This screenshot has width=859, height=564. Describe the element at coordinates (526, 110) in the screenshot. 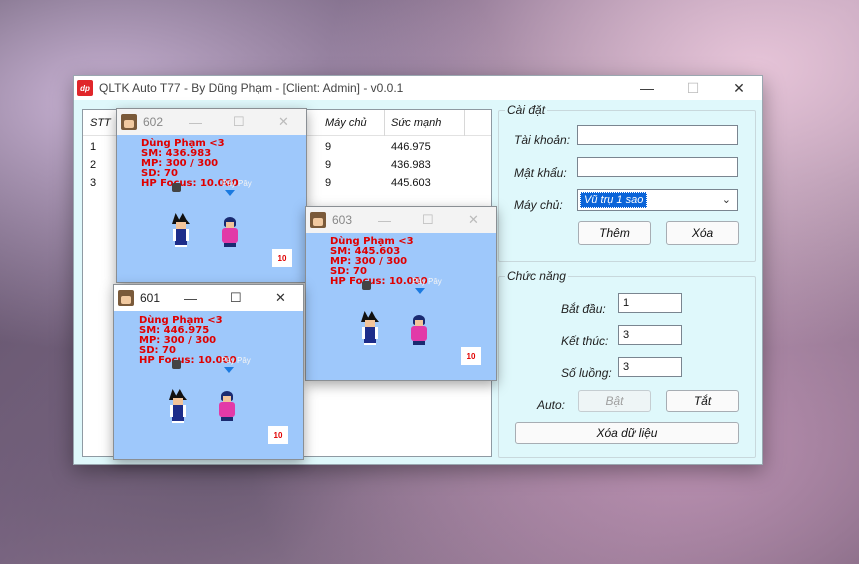

I see `settings-title: Cài đặt` at that location.